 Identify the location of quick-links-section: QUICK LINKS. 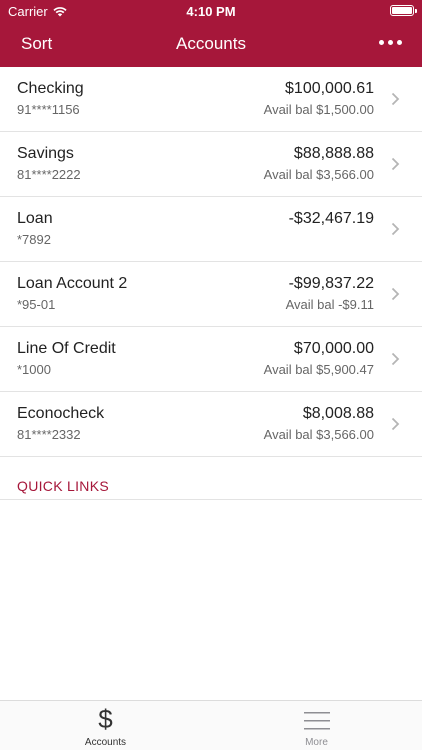
(211, 483).